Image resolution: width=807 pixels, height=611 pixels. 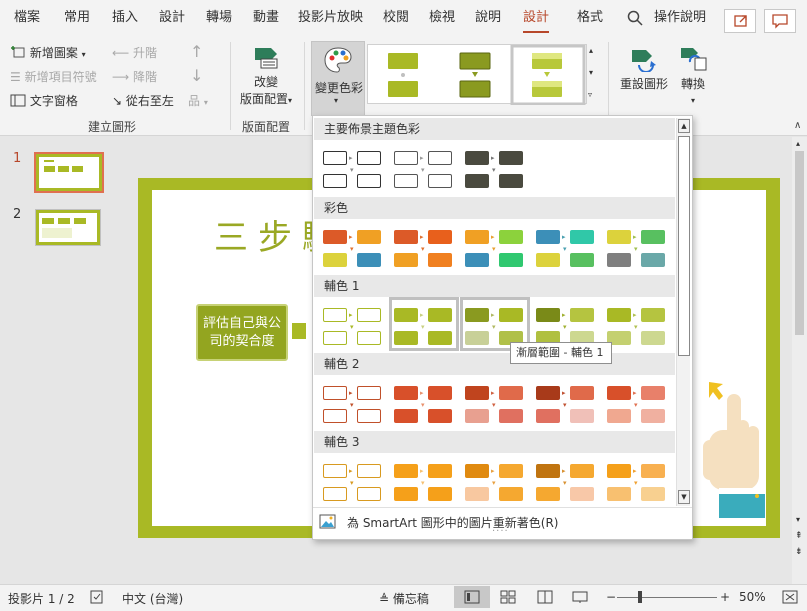 I want to click on tab-slideshow: 投影片放映, so click(x=330, y=18).